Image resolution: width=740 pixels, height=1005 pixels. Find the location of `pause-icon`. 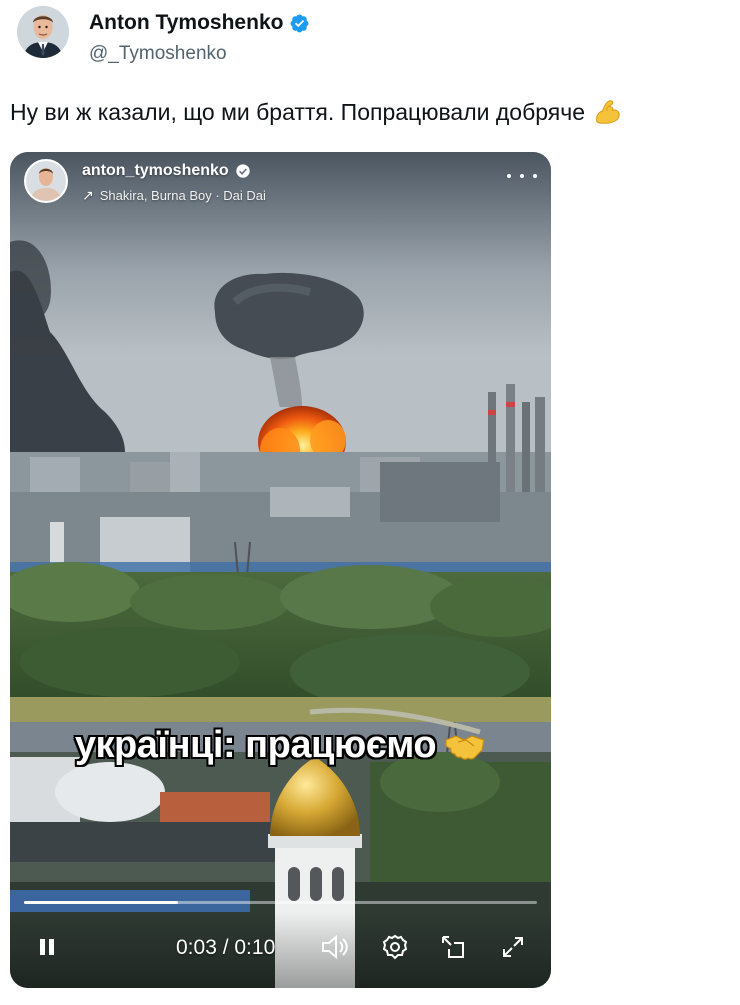

pause-icon is located at coordinates (47, 947).